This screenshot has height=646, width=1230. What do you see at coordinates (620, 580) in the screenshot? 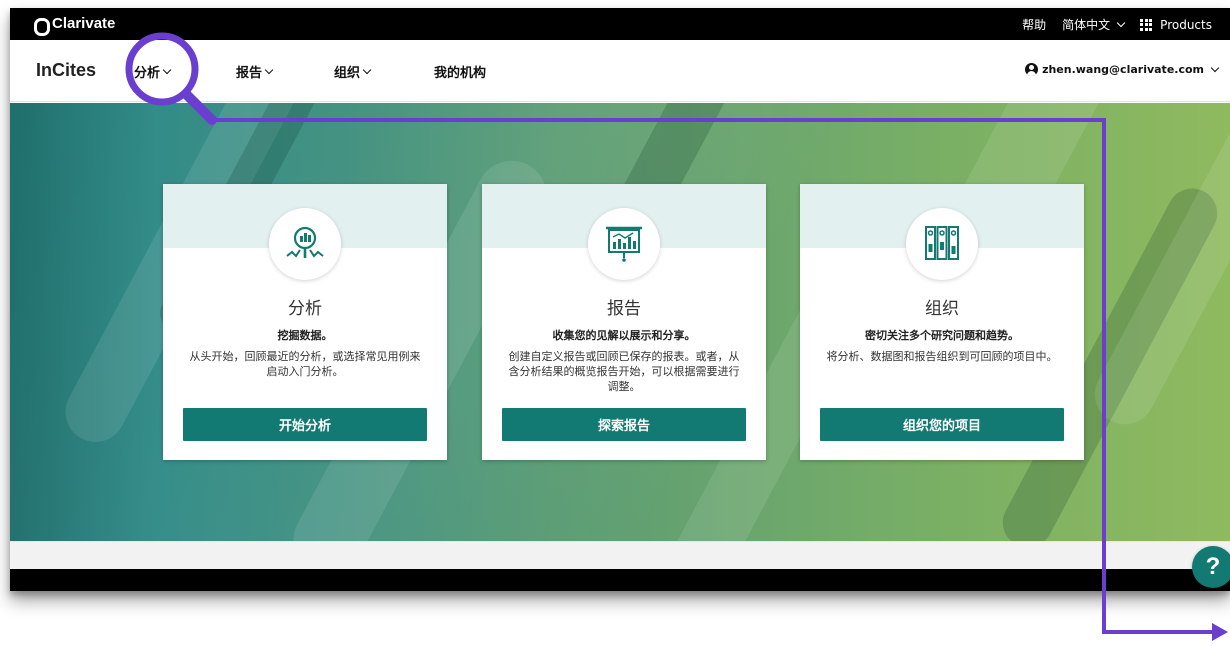
I see `page-bottom-bar` at bounding box center [620, 580].